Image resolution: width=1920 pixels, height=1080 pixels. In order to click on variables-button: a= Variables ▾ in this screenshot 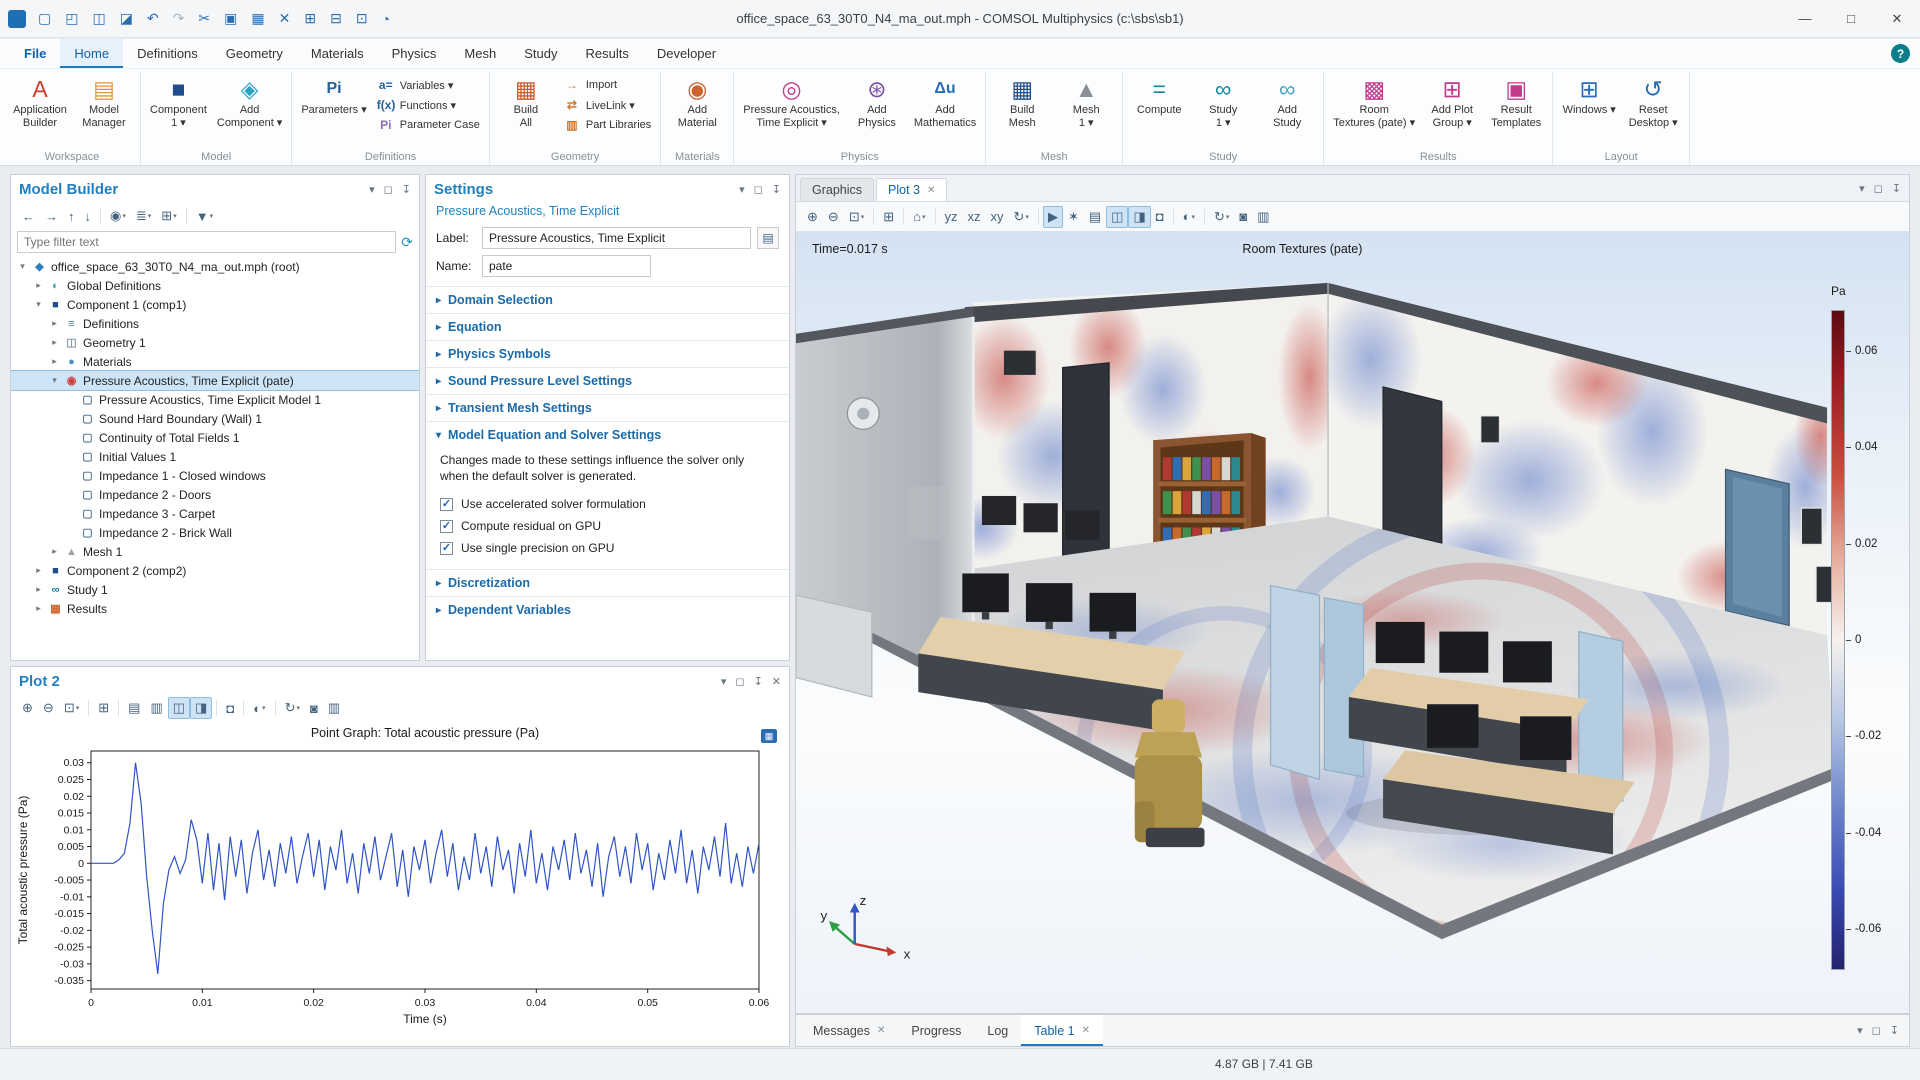, I will do `click(428, 85)`.